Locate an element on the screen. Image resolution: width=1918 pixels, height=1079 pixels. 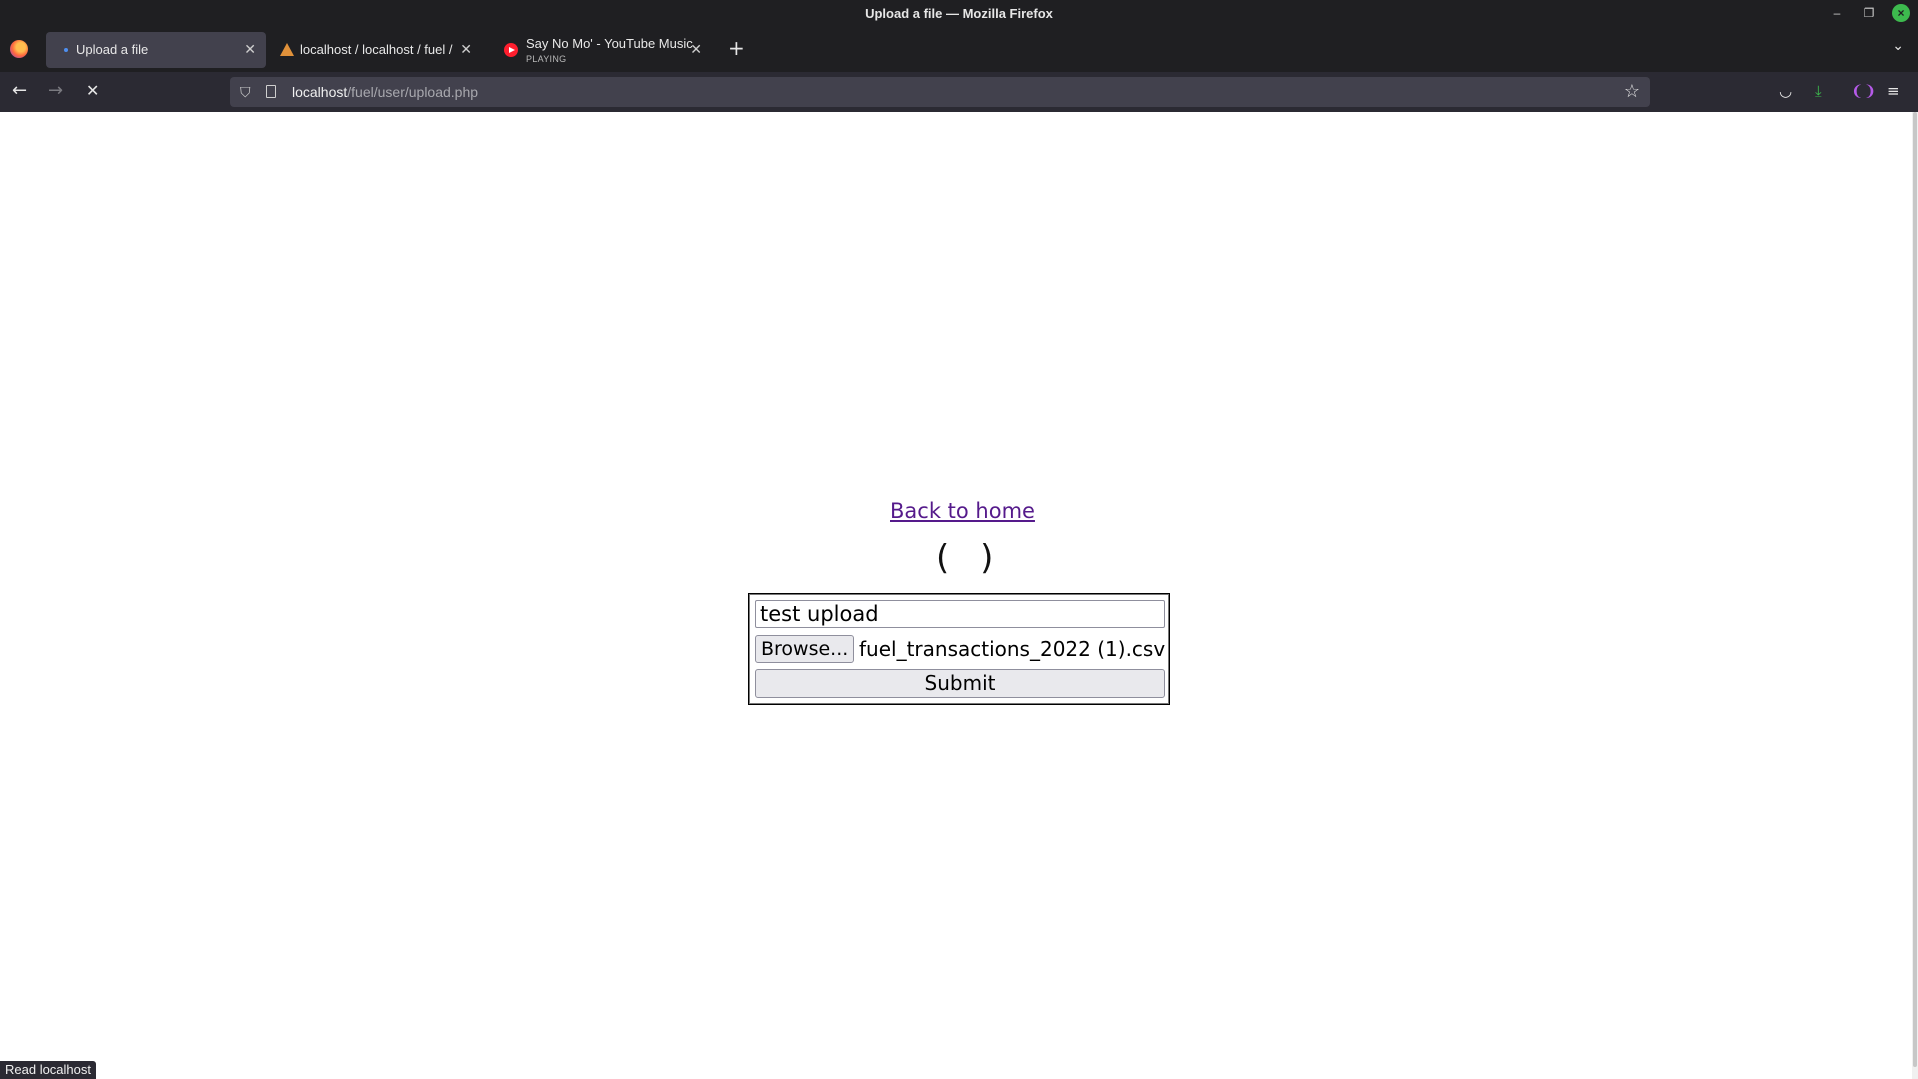
url-bar: ⛉ localhost/fuel/user/upload.php ☆ is located at coordinates (940, 92).